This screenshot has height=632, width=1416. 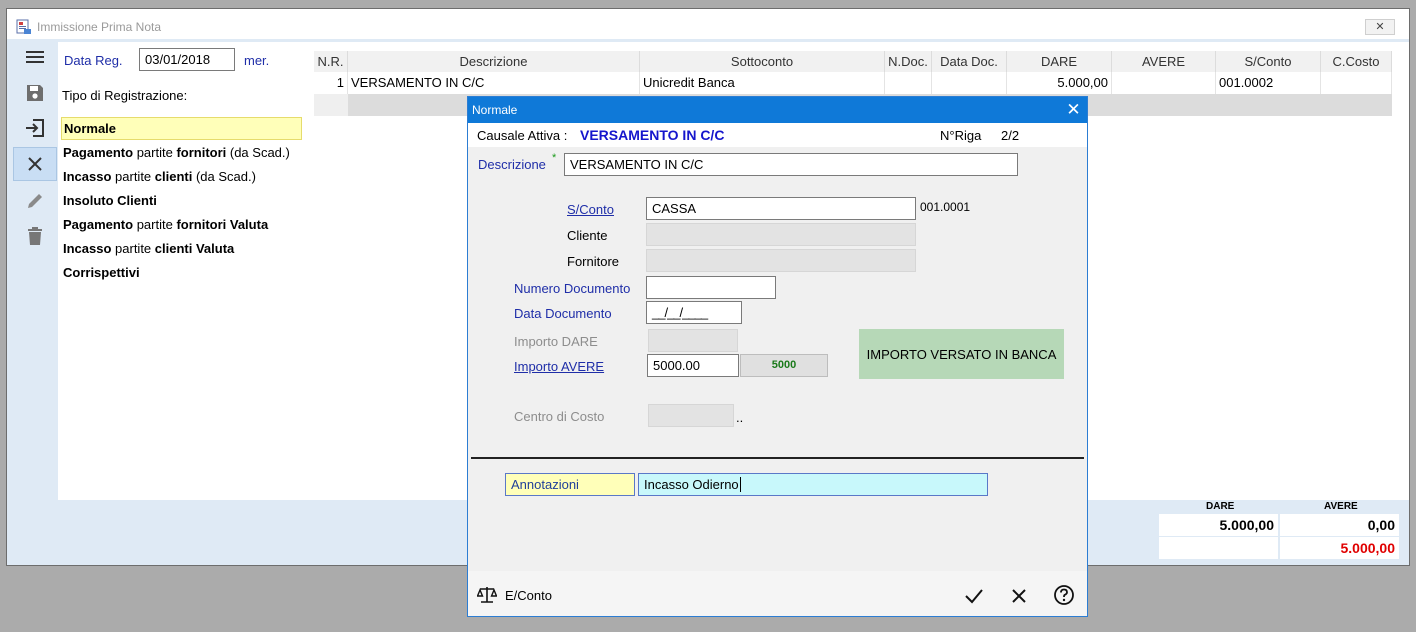 What do you see at coordinates (181, 128) in the screenshot?
I see `registration-type-item: Normale` at bounding box center [181, 128].